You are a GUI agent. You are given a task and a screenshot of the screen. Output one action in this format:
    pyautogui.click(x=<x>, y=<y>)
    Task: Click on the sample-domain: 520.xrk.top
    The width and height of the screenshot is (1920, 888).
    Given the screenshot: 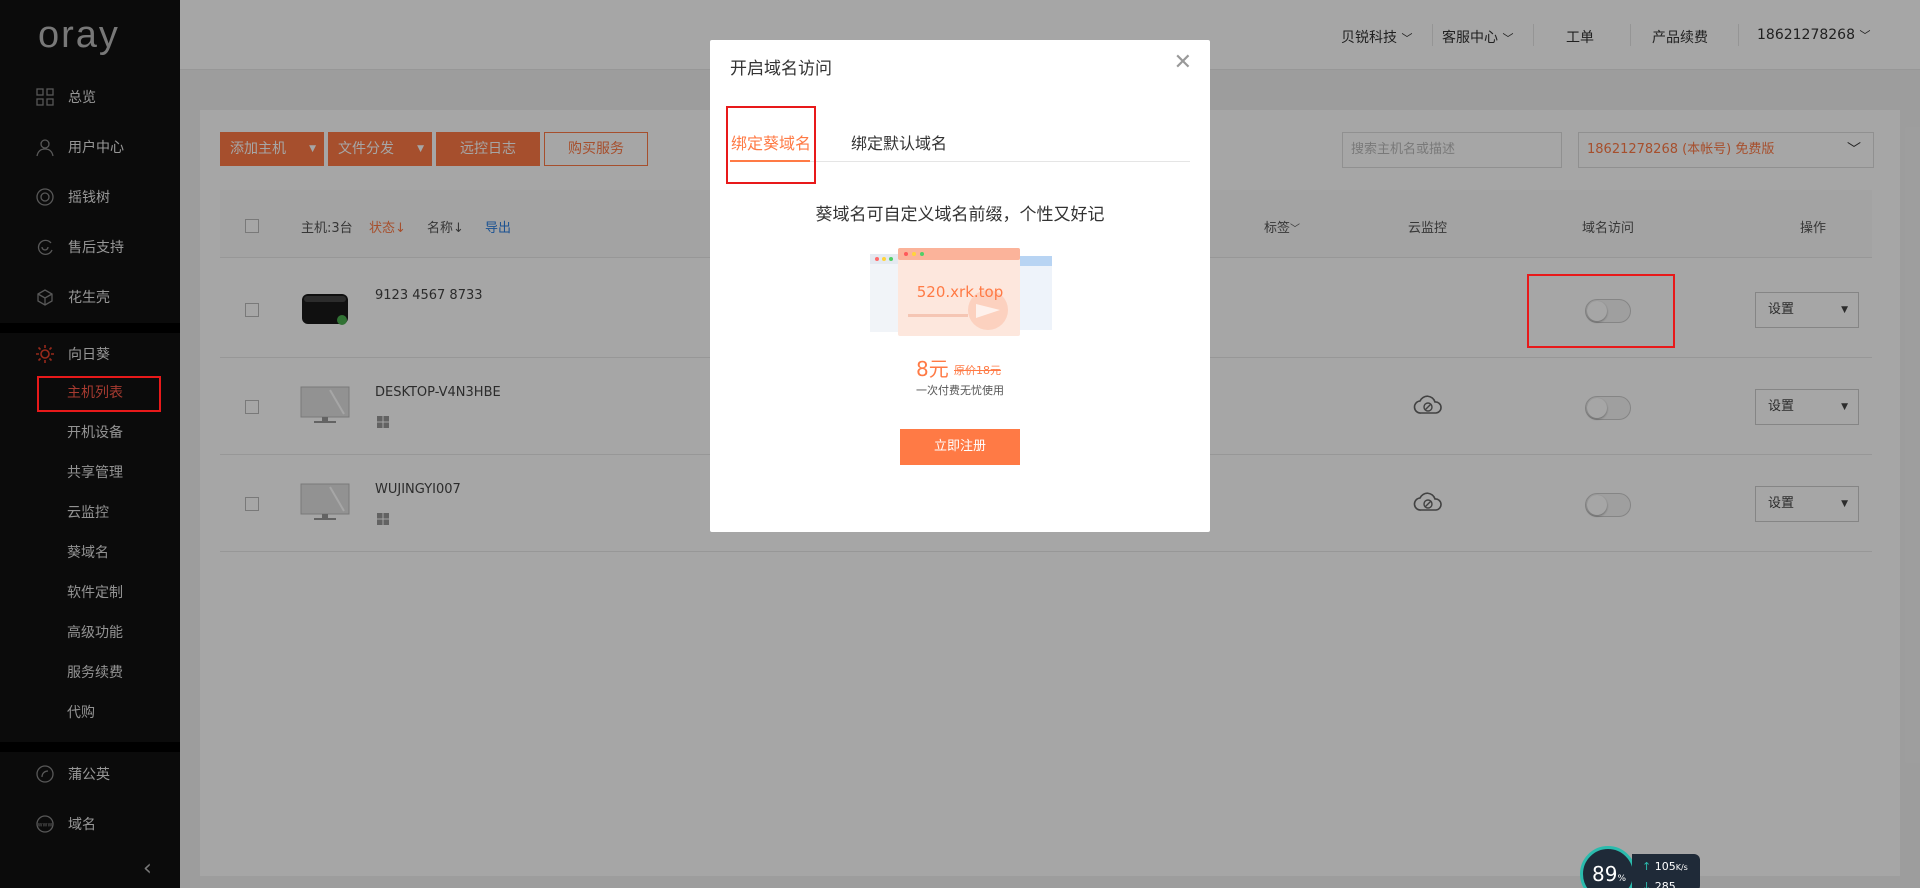 What is the action you would take?
    pyautogui.click(x=960, y=292)
    